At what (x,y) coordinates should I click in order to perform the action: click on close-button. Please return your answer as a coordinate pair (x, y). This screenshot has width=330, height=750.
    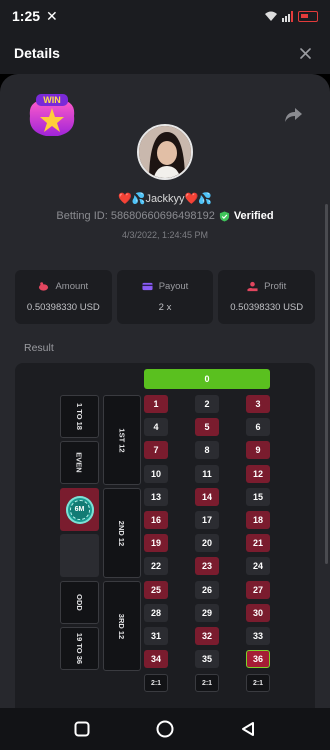
    Looking at the image, I should click on (305, 53).